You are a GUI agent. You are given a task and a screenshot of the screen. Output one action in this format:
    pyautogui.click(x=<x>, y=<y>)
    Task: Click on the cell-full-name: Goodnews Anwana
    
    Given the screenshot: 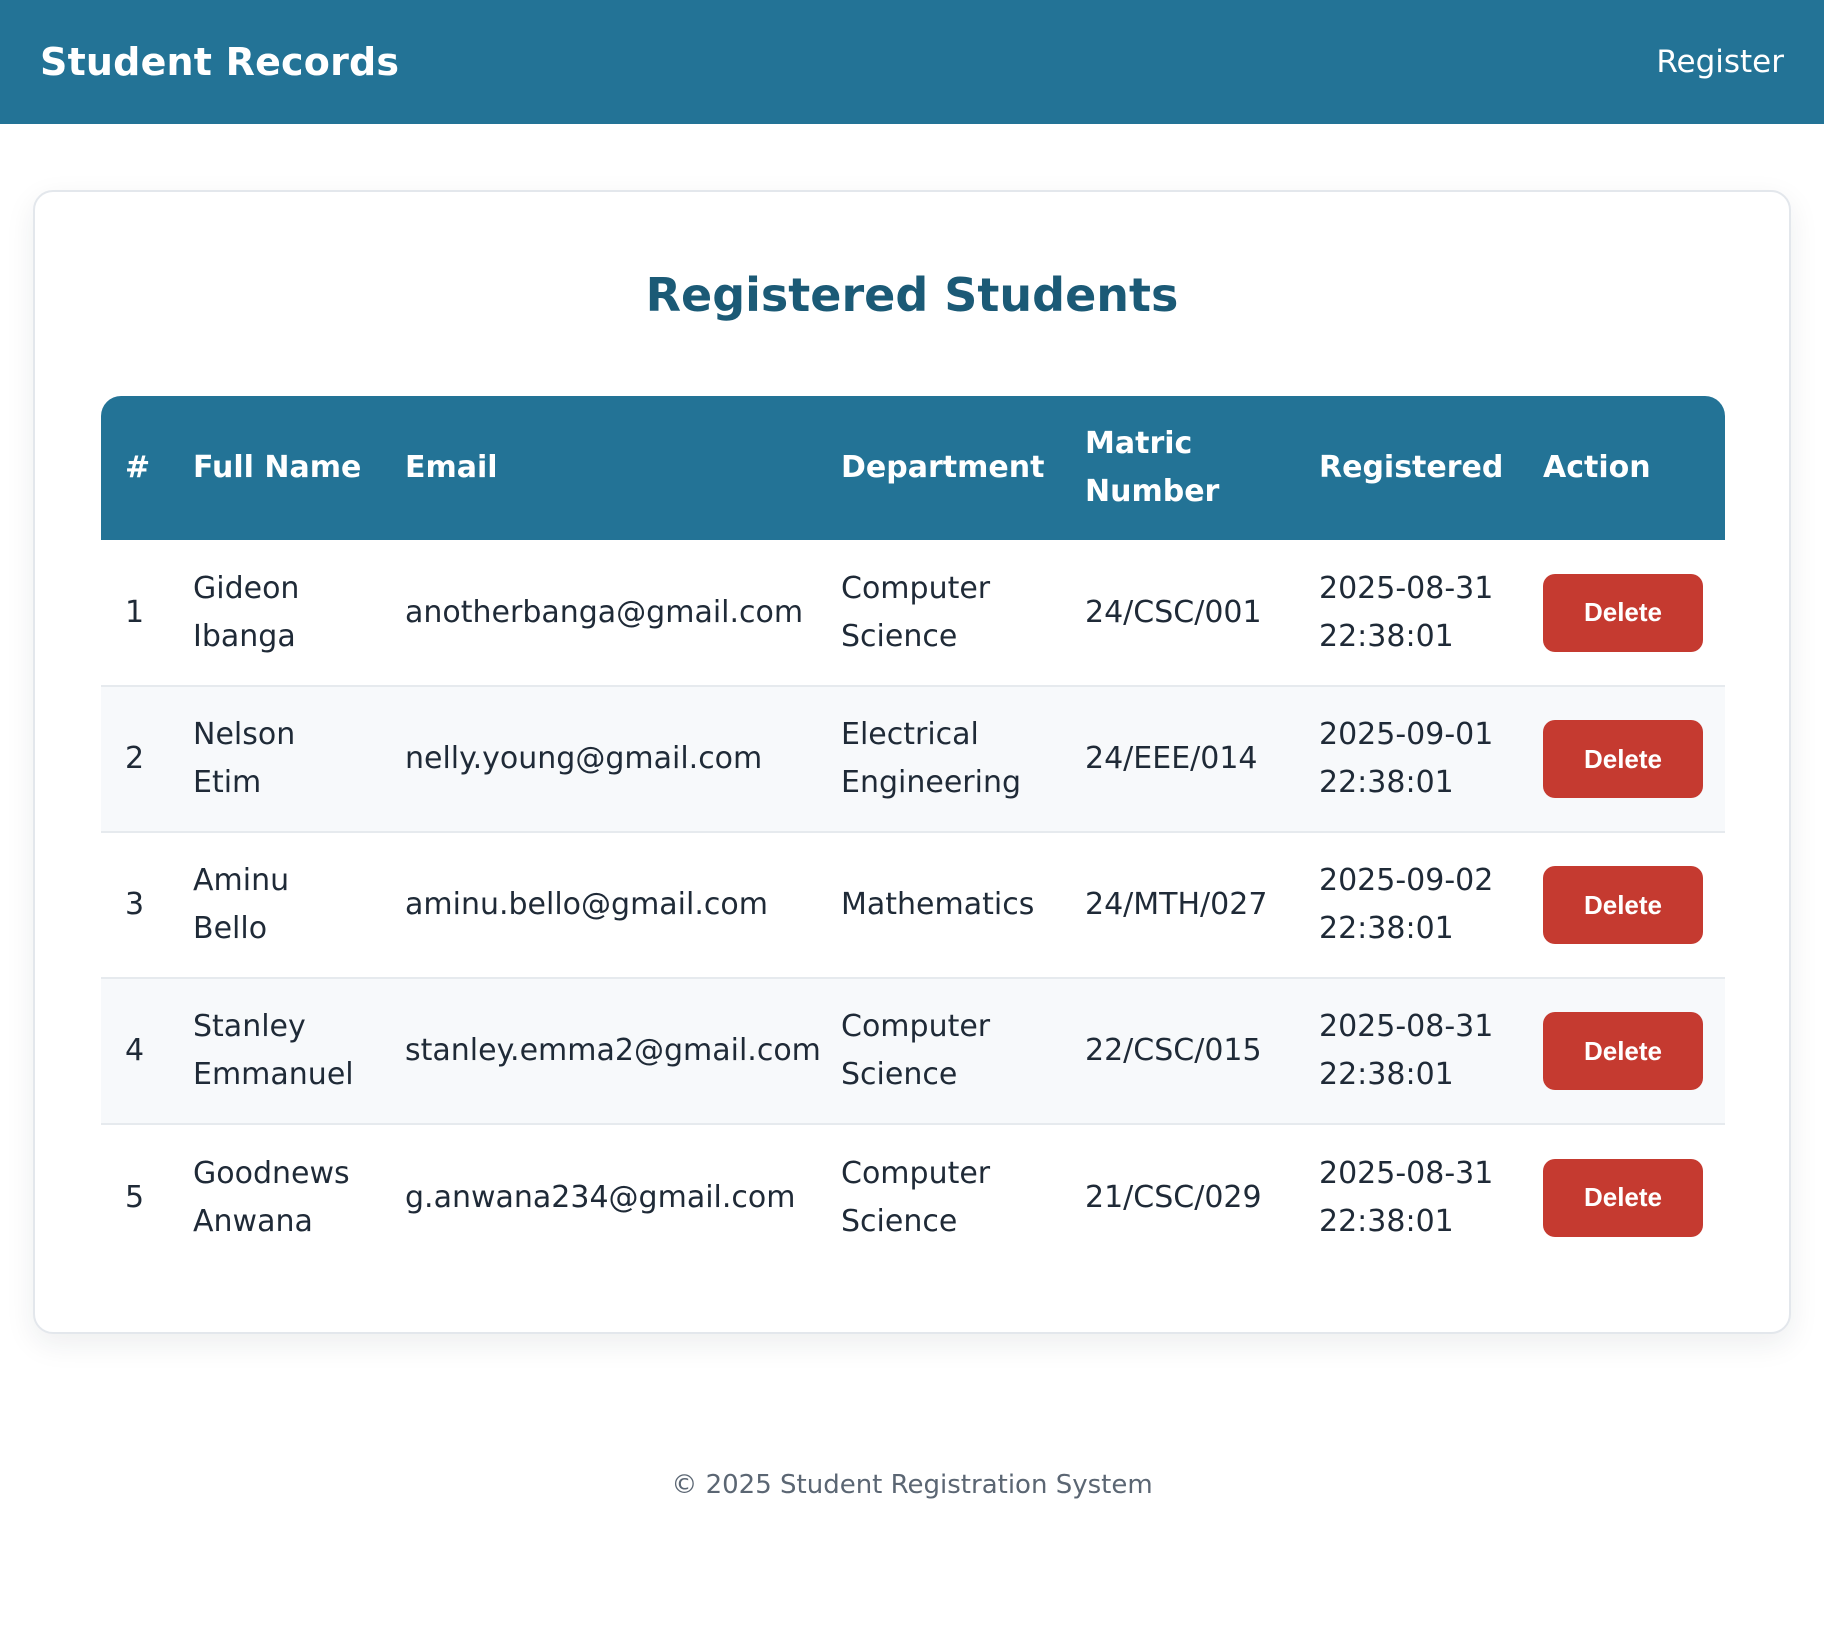 What is the action you would take?
    pyautogui.click(x=275, y=1197)
    